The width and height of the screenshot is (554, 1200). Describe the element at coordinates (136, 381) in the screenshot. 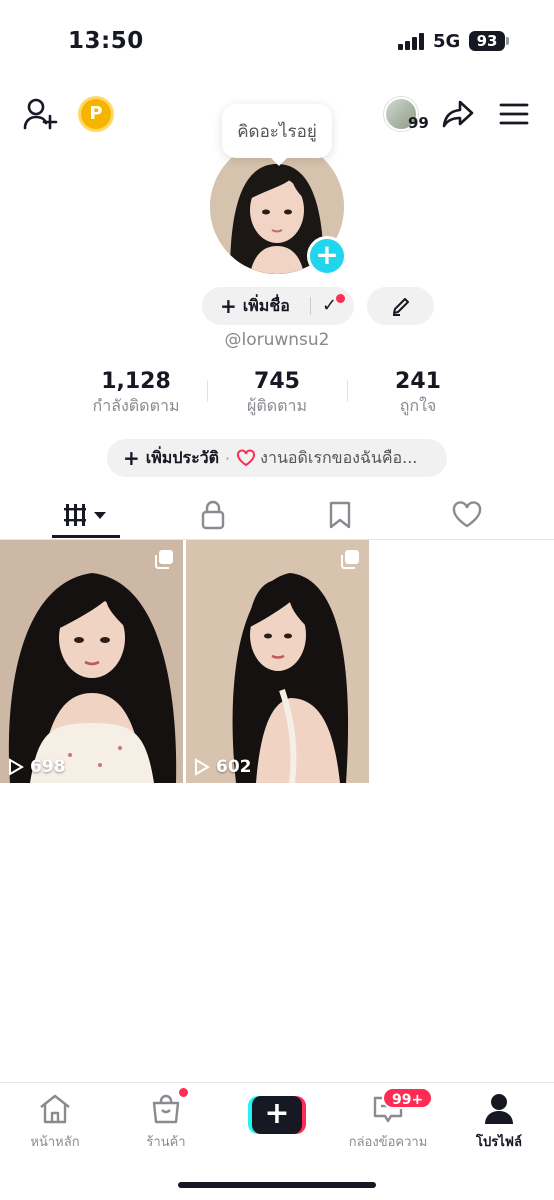

I see `following-count: 1,128` at that location.